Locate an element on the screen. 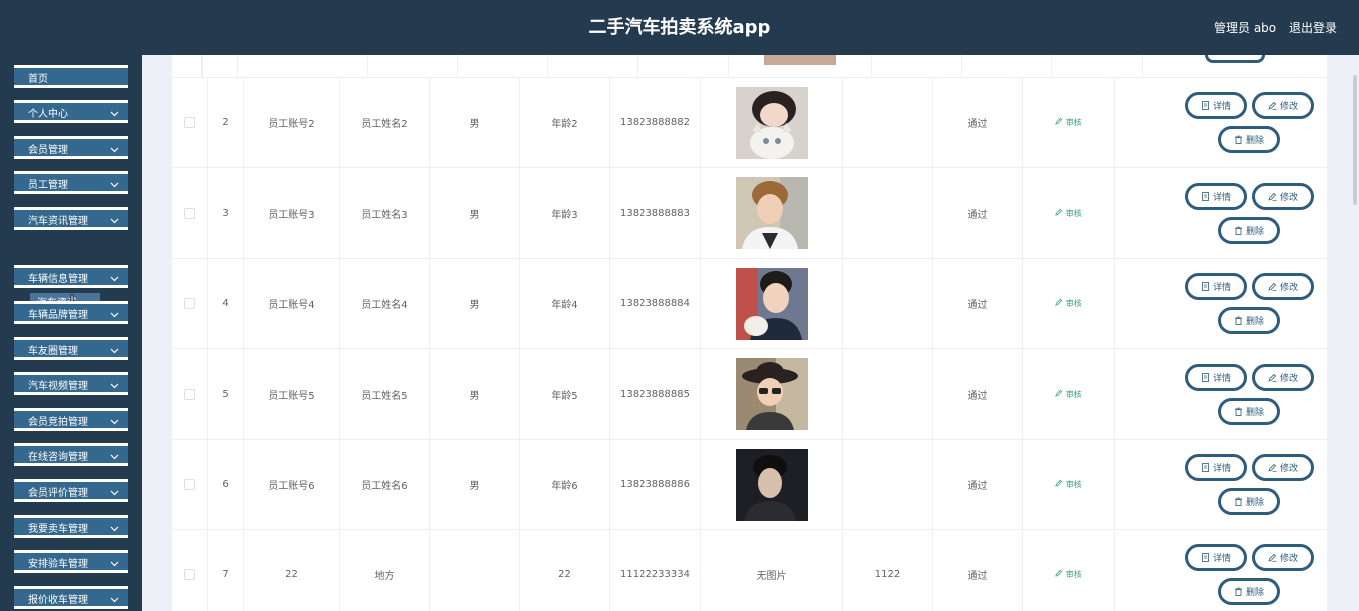 The height and width of the screenshot is (611, 1359). cell-name: 员工姓名4 is located at coordinates (385, 303).